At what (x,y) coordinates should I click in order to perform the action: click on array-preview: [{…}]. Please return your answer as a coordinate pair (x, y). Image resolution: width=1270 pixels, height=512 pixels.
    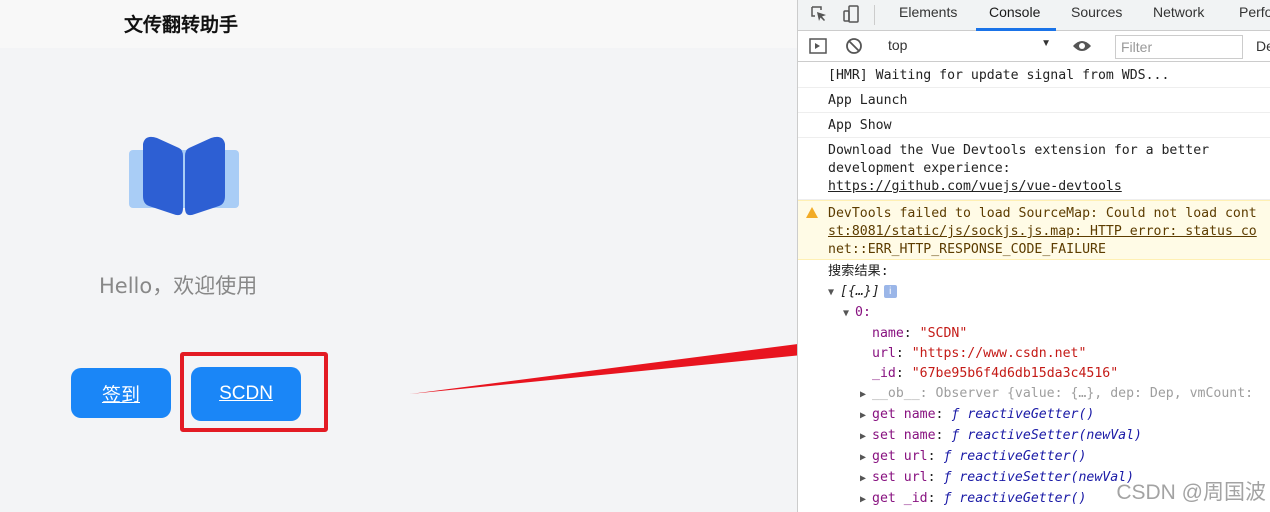
    Looking at the image, I should click on (860, 291).